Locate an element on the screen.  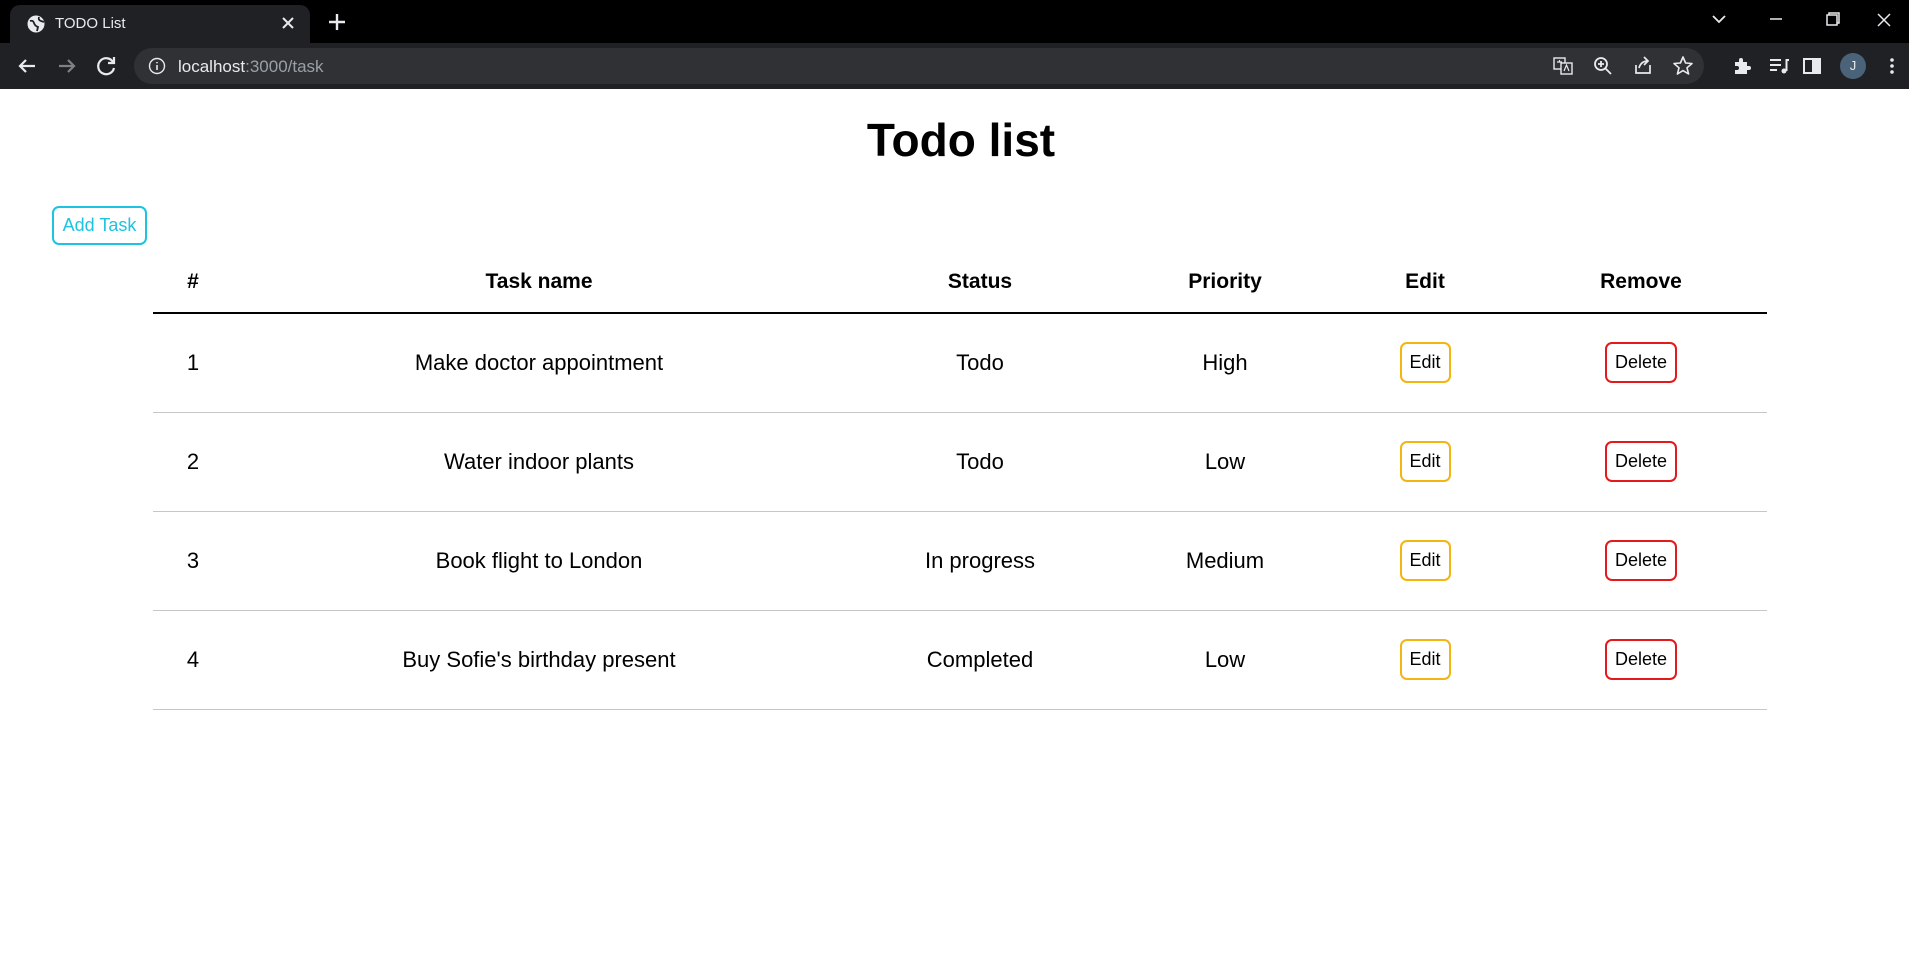
url-text: localhost:3000/task is located at coordinates (251, 66).